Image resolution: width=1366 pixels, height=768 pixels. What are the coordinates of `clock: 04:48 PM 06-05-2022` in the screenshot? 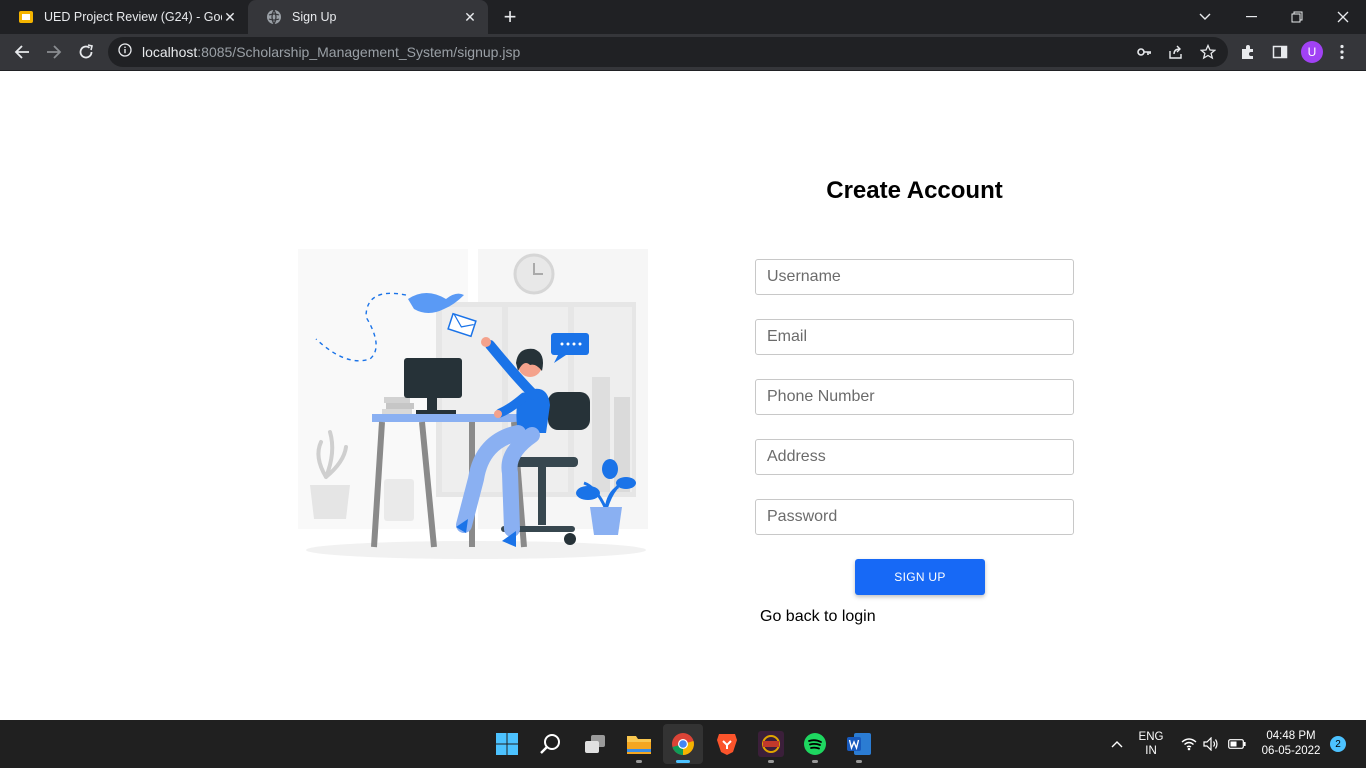 It's located at (1291, 744).